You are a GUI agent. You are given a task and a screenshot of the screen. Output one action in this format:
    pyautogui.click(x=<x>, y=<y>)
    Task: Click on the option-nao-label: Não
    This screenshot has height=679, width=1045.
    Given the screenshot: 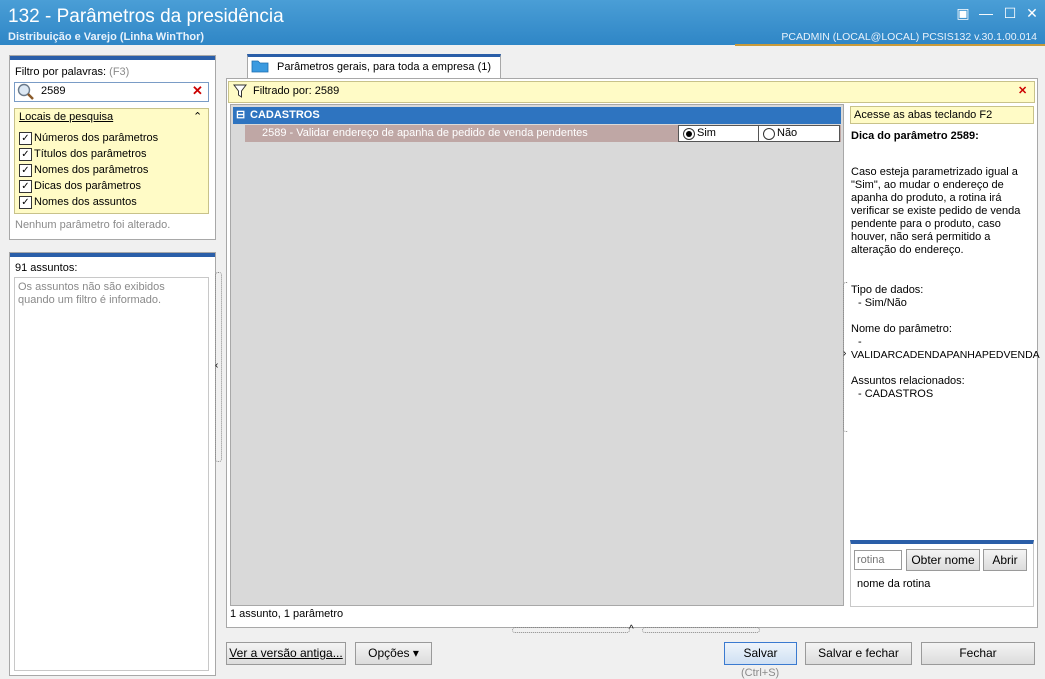 What is the action you would take?
    pyautogui.click(x=787, y=133)
    